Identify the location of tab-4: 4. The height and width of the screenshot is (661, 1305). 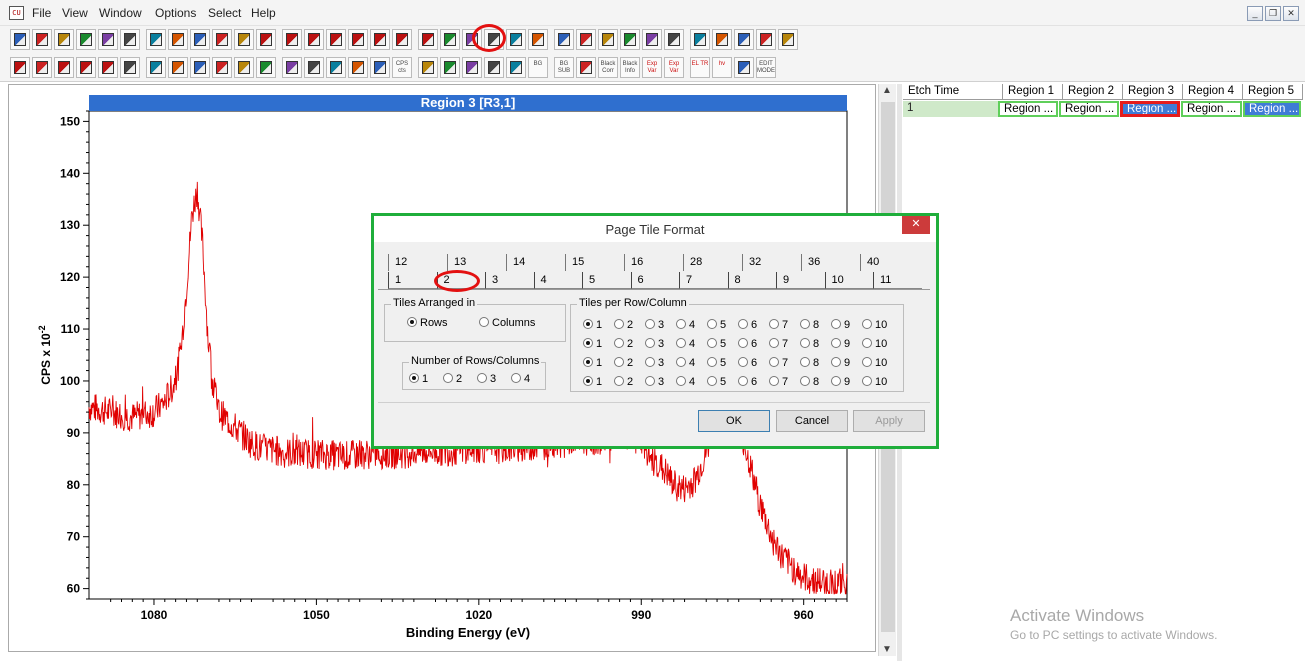
(557, 280).